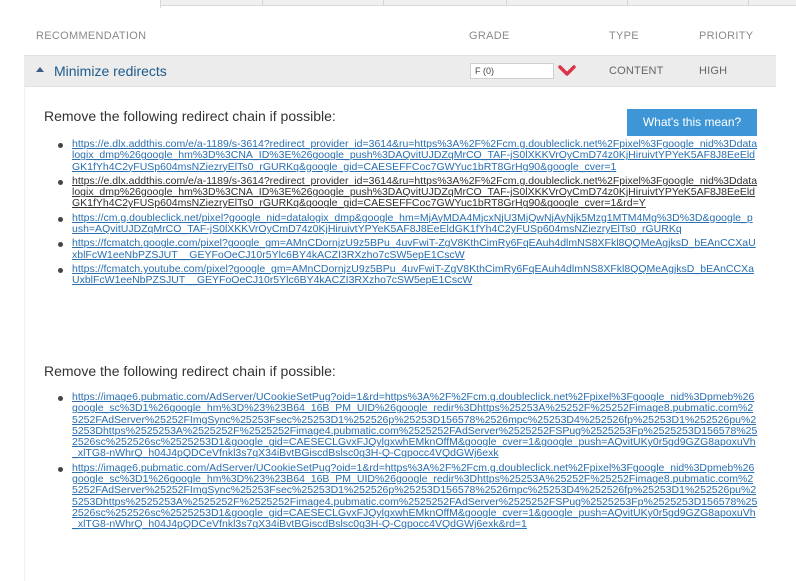 The width and height of the screenshot is (796, 581). What do you see at coordinates (400, 71) in the screenshot?
I see `recommendation-row: Minimize redirects F (0) CONTENT HIGH` at bounding box center [400, 71].